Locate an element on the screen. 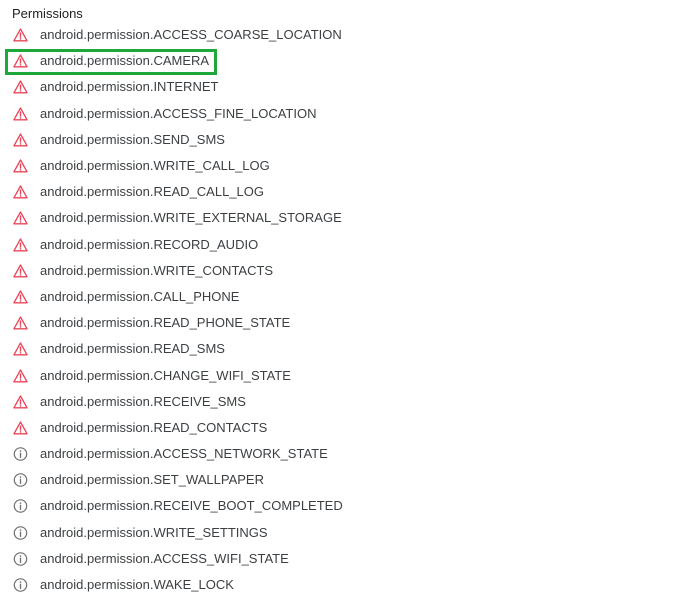  permission-row: android.permission.READ_CALL_LOG is located at coordinates (337, 192).